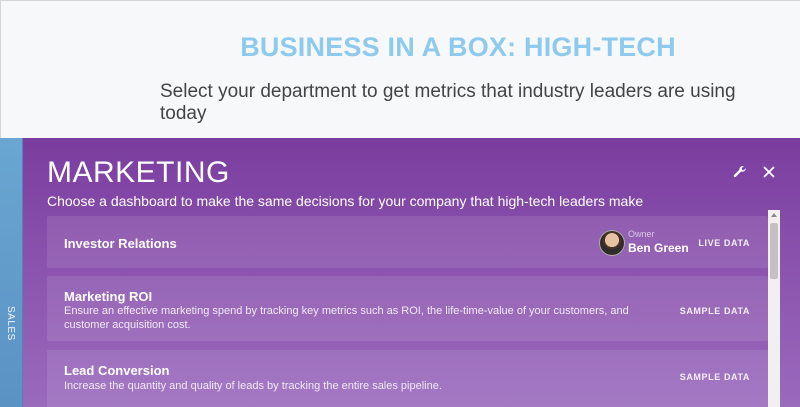 The height and width of the screenshot is (407, 800). Describe the element at coordinates (120, 243) in the screenshot. I see `dashboard-title: Investor Relations` at that location.